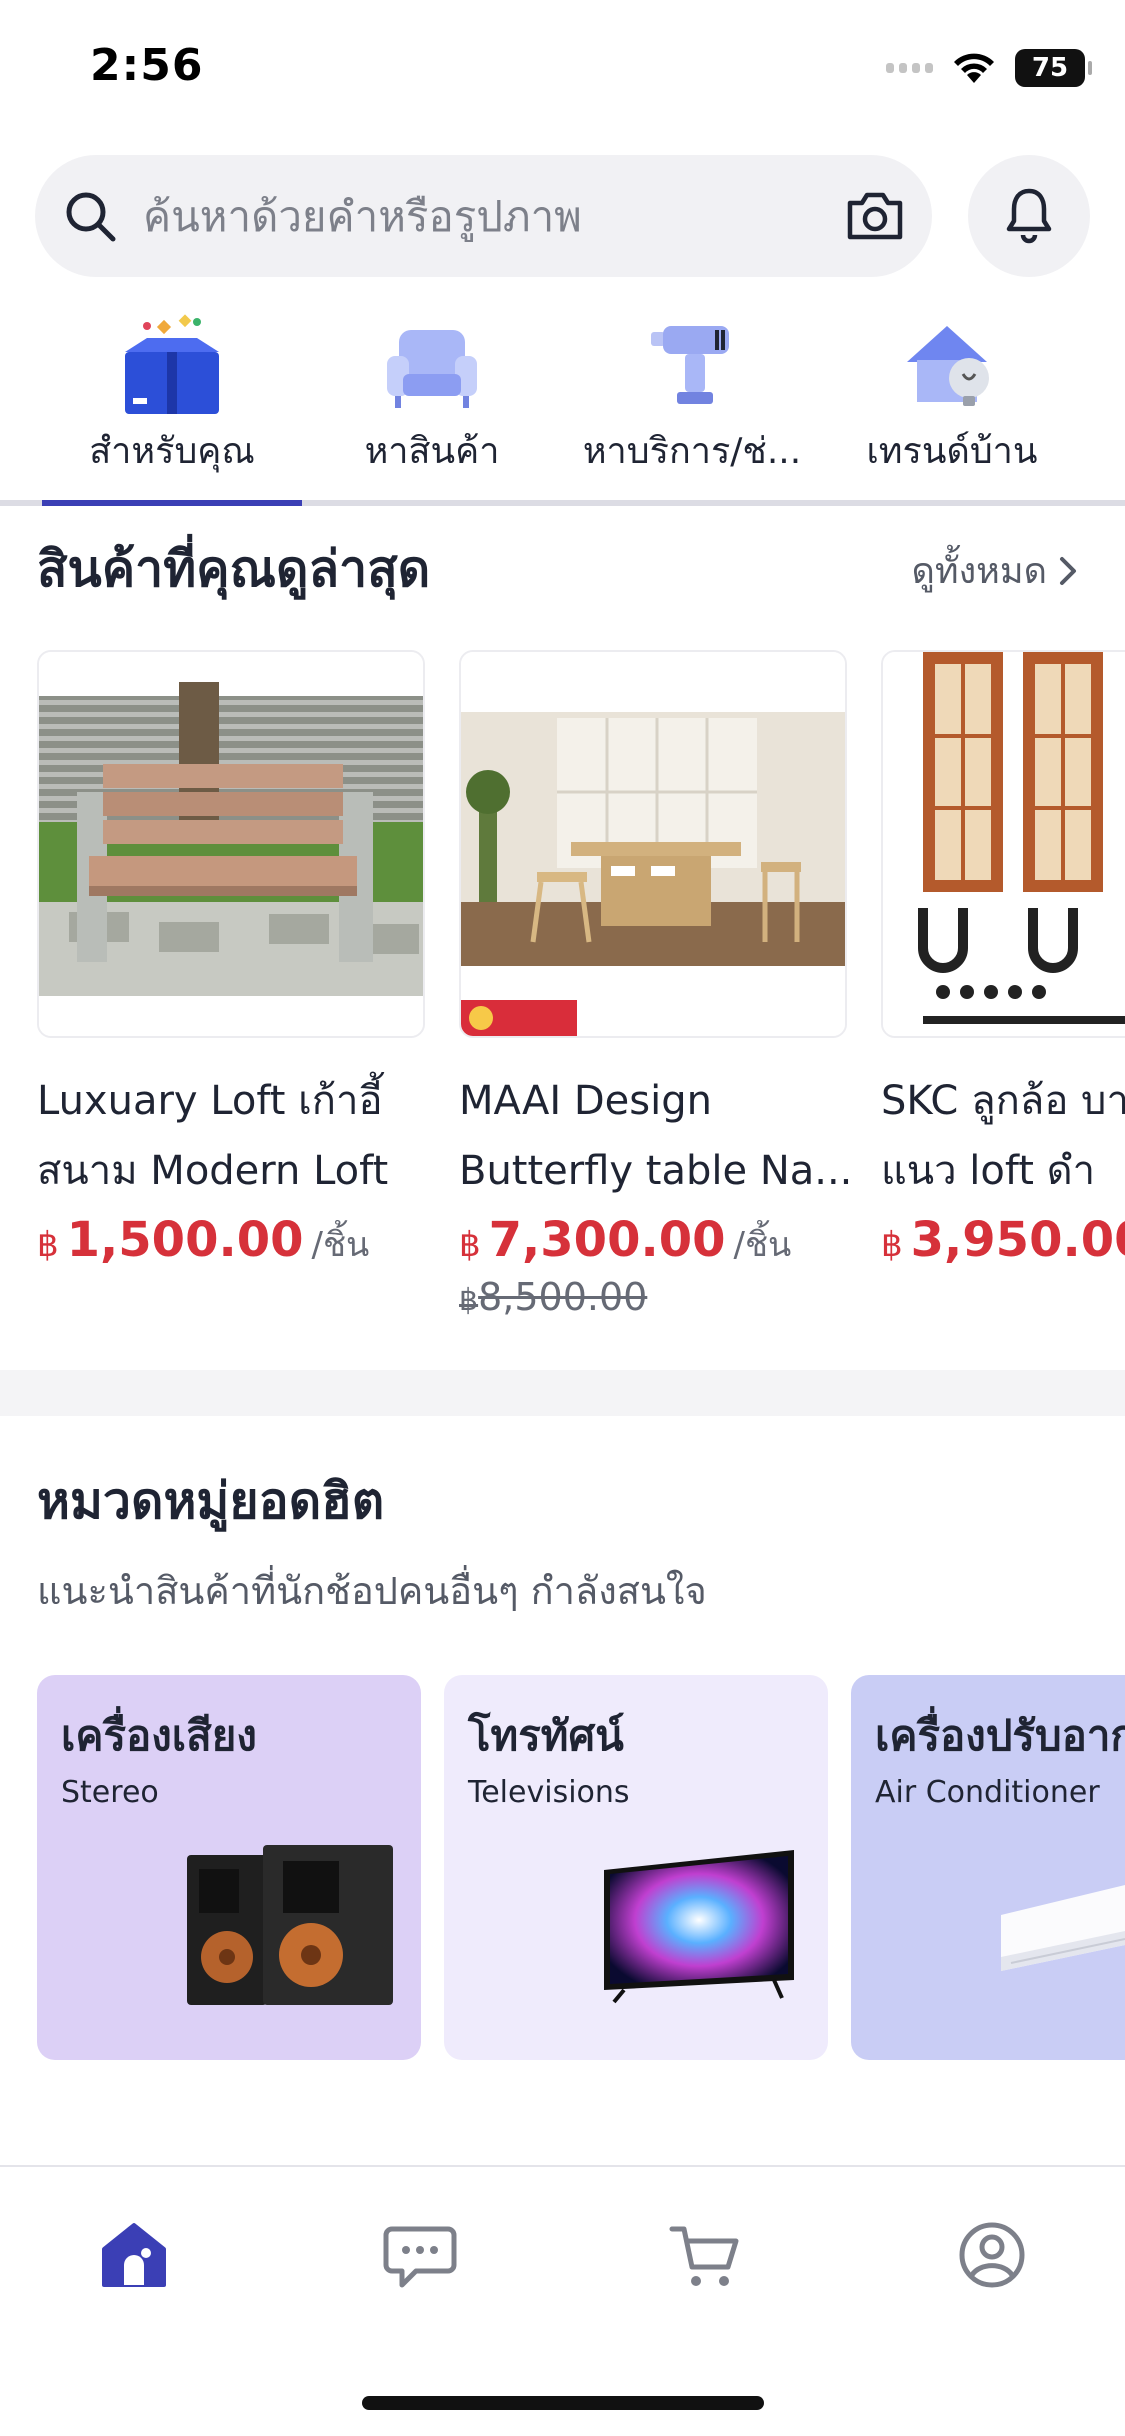 The image size is (1125, 2436). What do you see at coordinates (493, 216) in the screenshot?
I see `search-input` at bounding box center [493, 216].